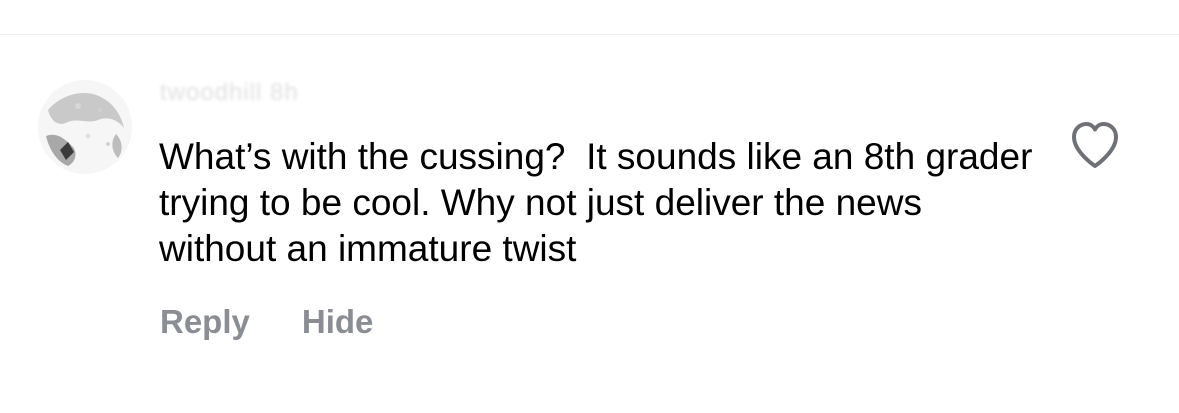 This screenshot has width=1179, height=413. I want to click on avatar, so click(85, 127).